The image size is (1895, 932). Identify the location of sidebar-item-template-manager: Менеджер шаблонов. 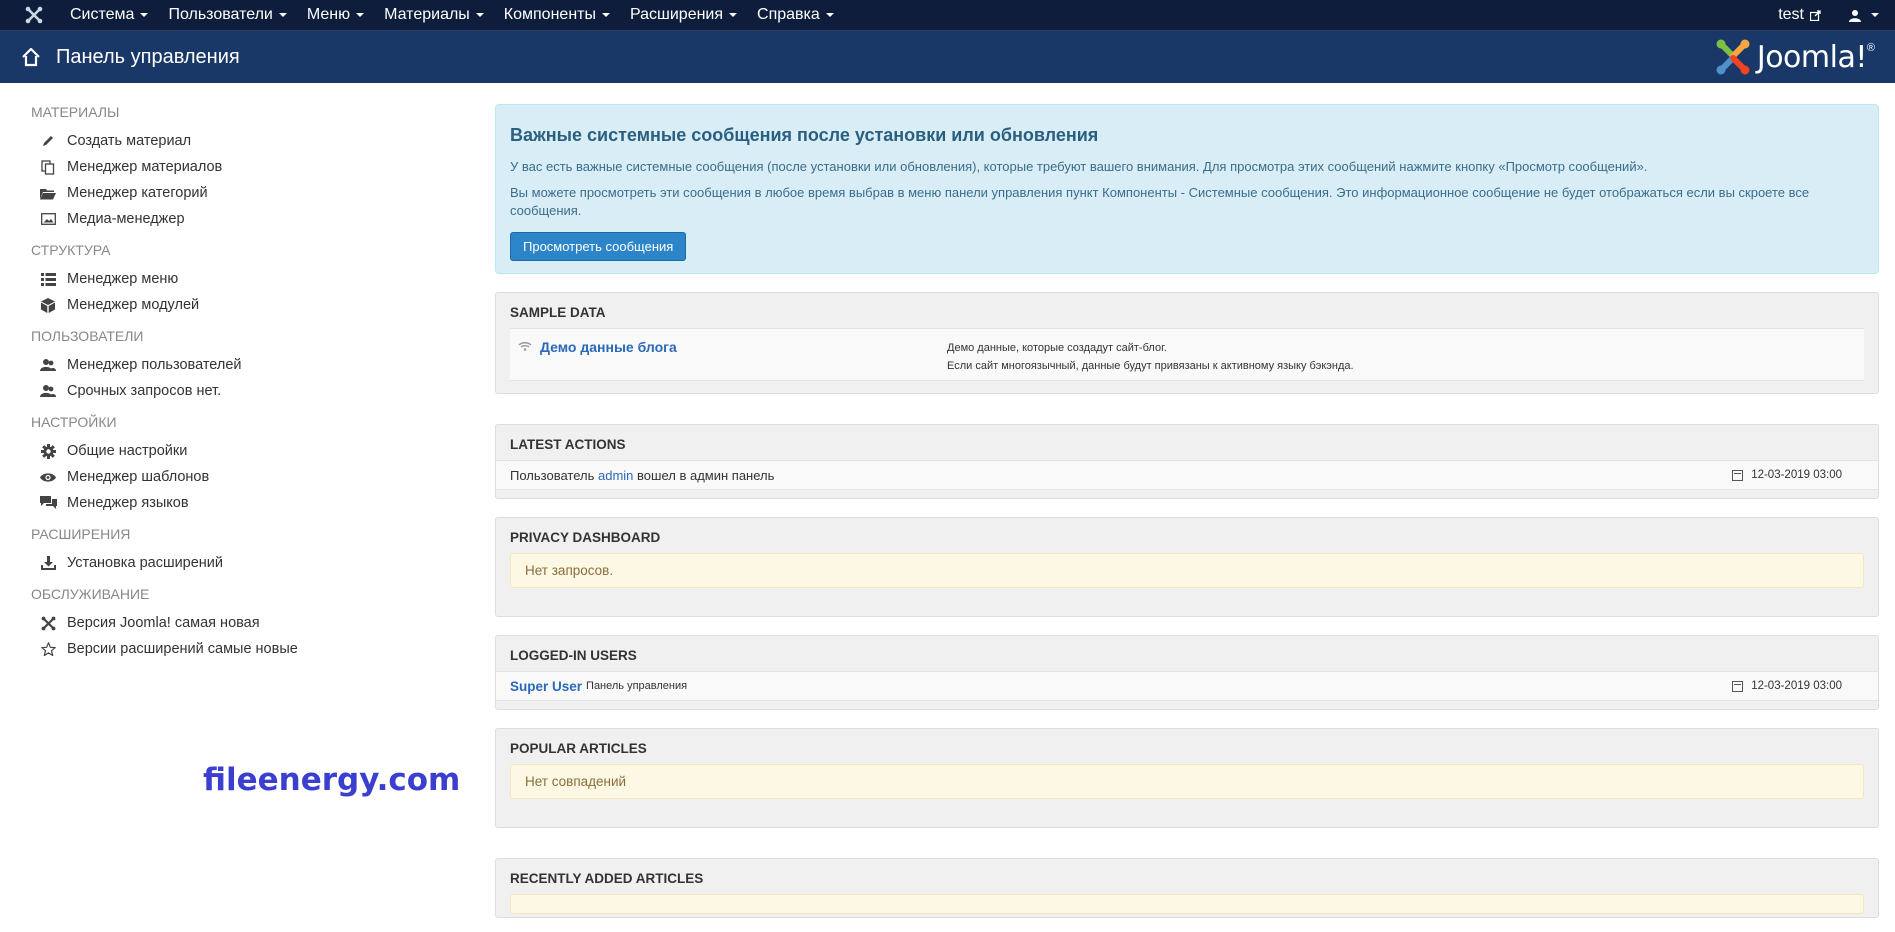
(241, 477).